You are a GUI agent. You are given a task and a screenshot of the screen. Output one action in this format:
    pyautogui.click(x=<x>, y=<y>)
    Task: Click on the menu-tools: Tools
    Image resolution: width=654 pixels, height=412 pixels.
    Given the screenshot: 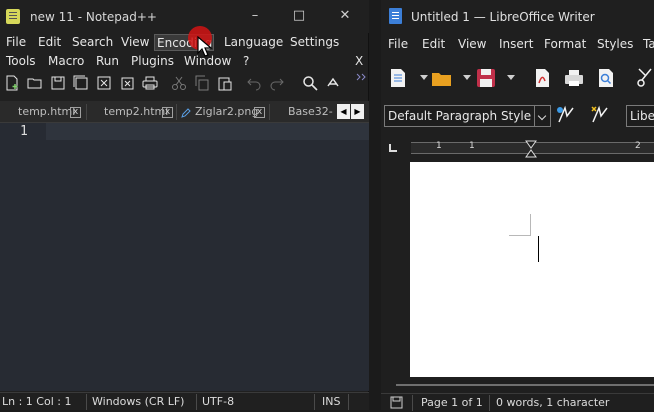 What is the action you would take?
    pyautogui.click(x=21, y=61)
    